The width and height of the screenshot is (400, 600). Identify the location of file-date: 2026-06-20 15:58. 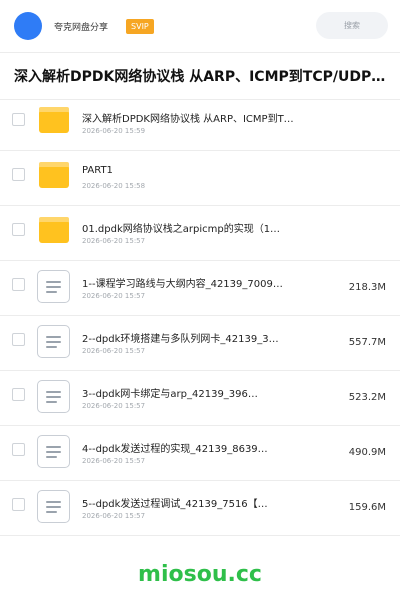
(114, 186).